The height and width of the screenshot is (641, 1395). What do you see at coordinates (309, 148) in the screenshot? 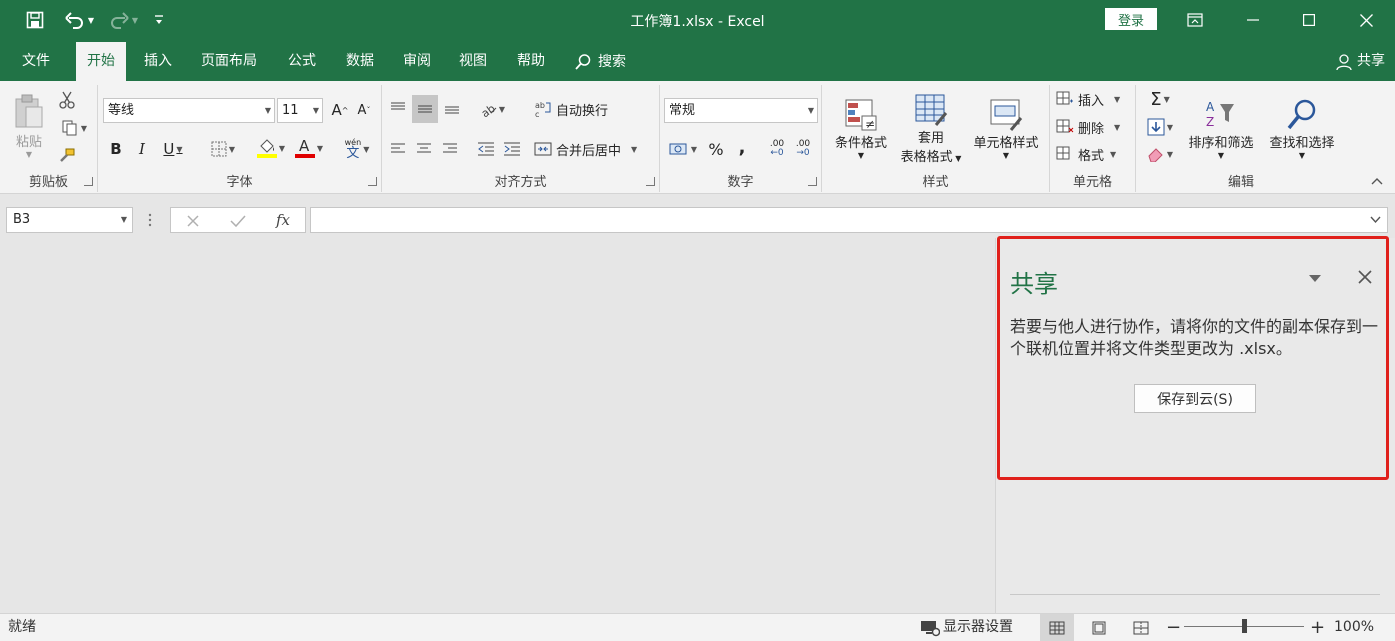
I see `font-color-button: A ▼` at bounding box center [309, 148].